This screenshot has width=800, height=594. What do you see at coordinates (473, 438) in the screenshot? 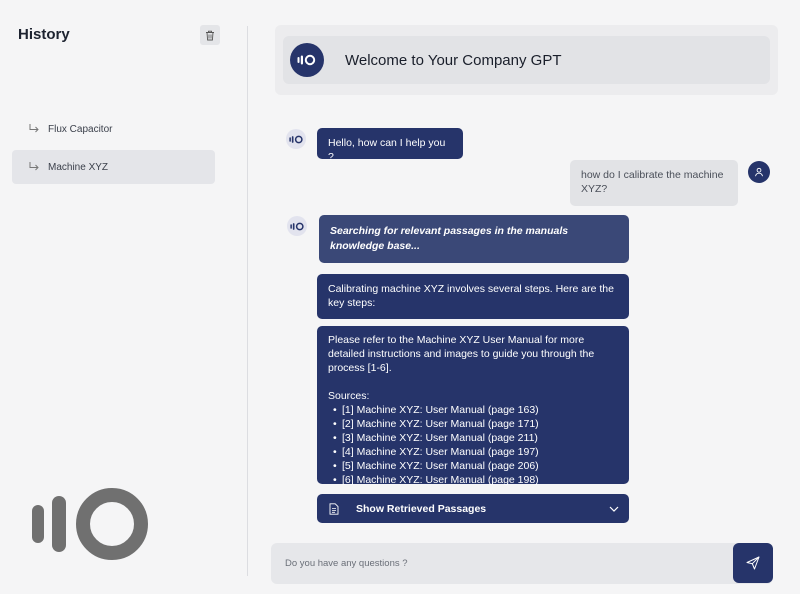
I see `source-item: [3] Machine XYZ: User Manual (page 211)` at bounding box center [473, 438].